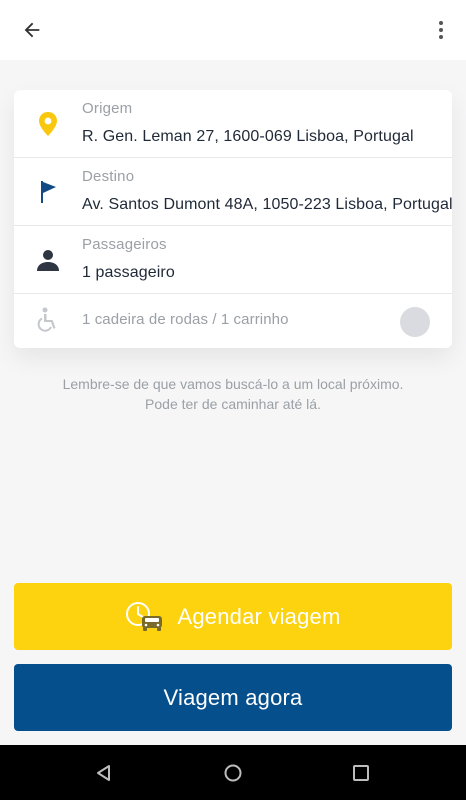 The width and height of the screenshot is (466, 800). What do you see at coordinates (108, 176) in the screenshot?
I see `destination-label: Destino` at bounding box center [108, 176].